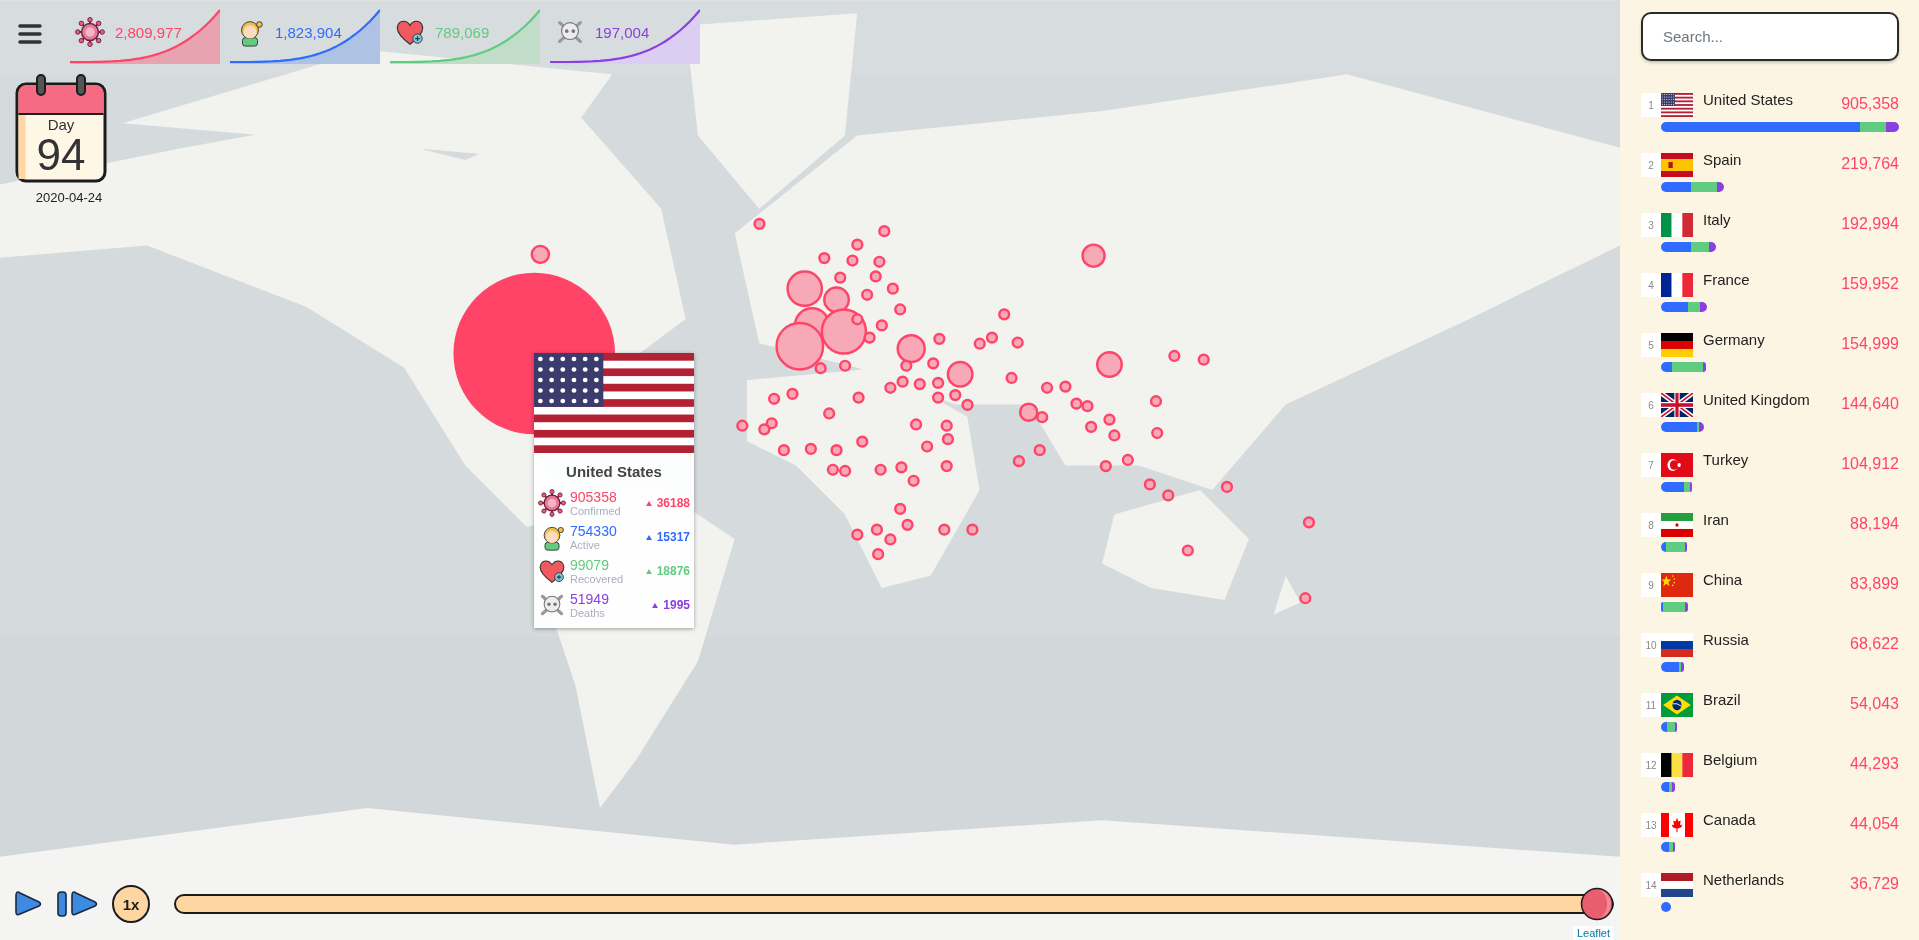 The width and height of the screenshot is (1919, 940). Describe the element at coordinates (1597, 904) in the screenshot. I see `slider-thumb` at that location.